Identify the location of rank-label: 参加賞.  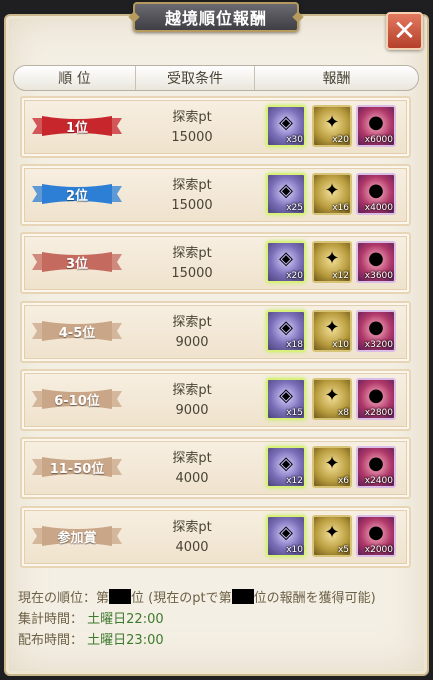
(77, 538).